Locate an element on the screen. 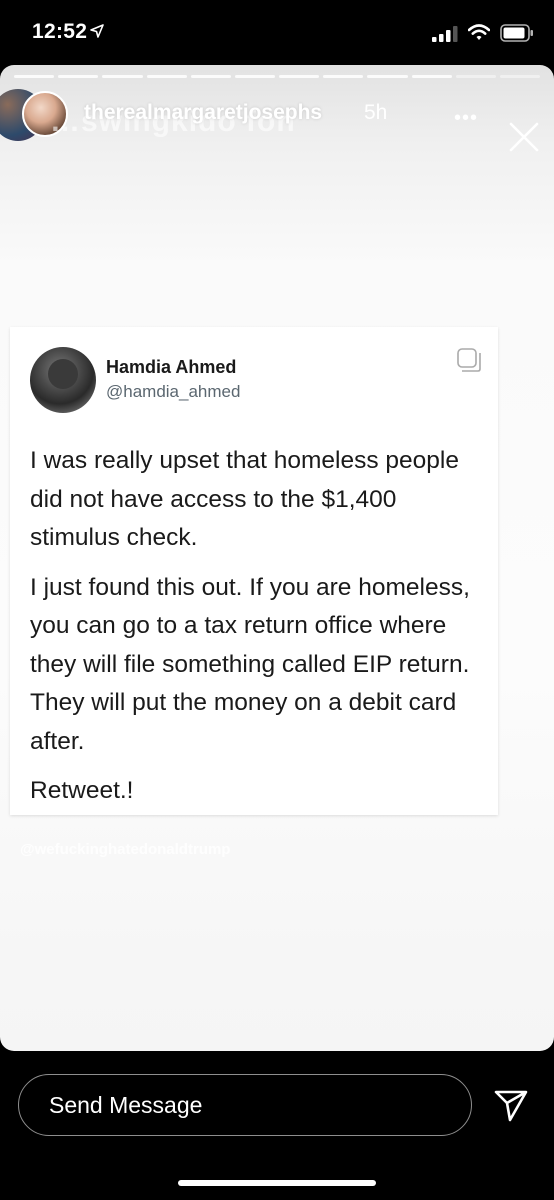 The image size is (554, 1200). story-progress-bar is located at coordinates (277, 76).